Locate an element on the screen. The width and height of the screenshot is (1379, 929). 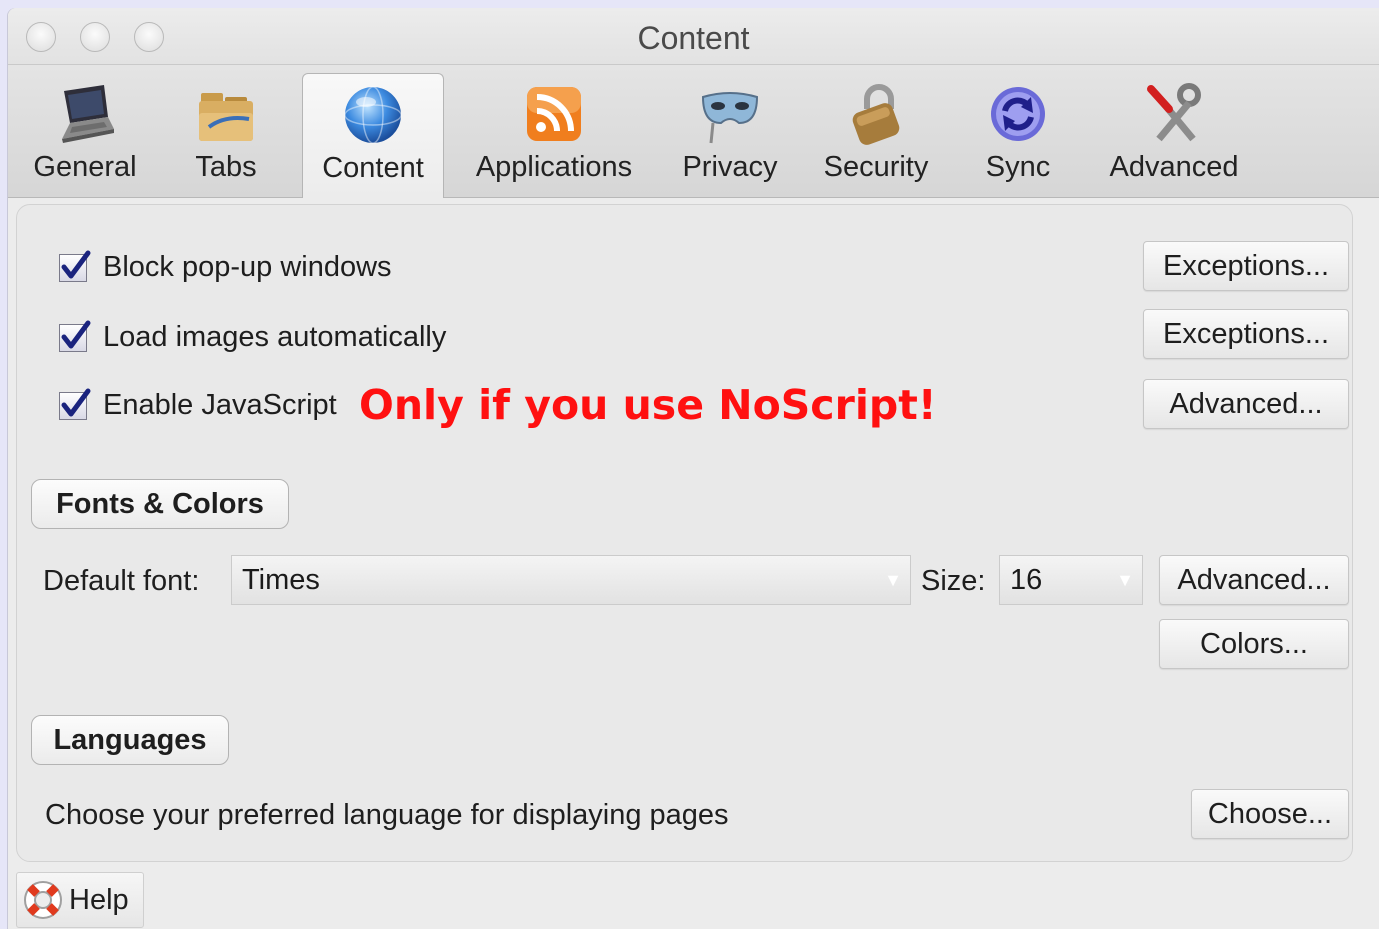
tab-advanced: Advanced is located at coordinates (1174, 136).